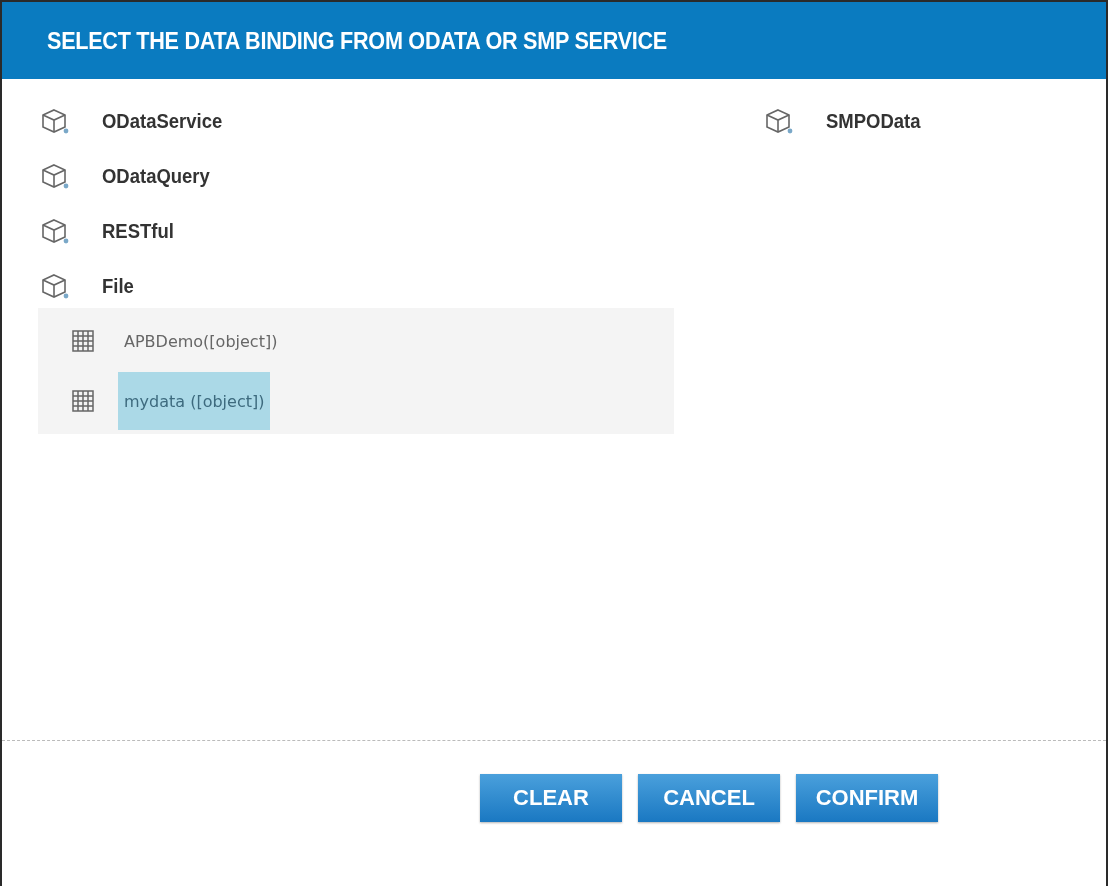 This screenshot has height=886, width=1108. Describe the element at coordinates (873, 121) in the screenshot. I see `source-item: SMPOData` at that location.